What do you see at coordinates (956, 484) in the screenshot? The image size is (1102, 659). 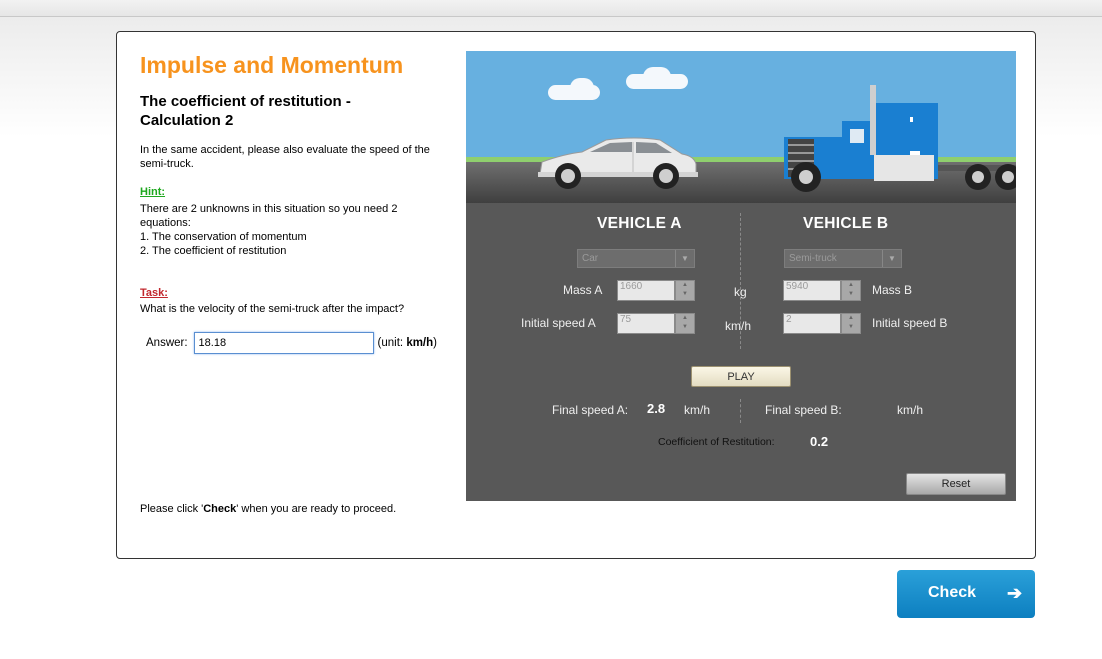 I see `reset-button: Reset` at bounding box center [956, 484].